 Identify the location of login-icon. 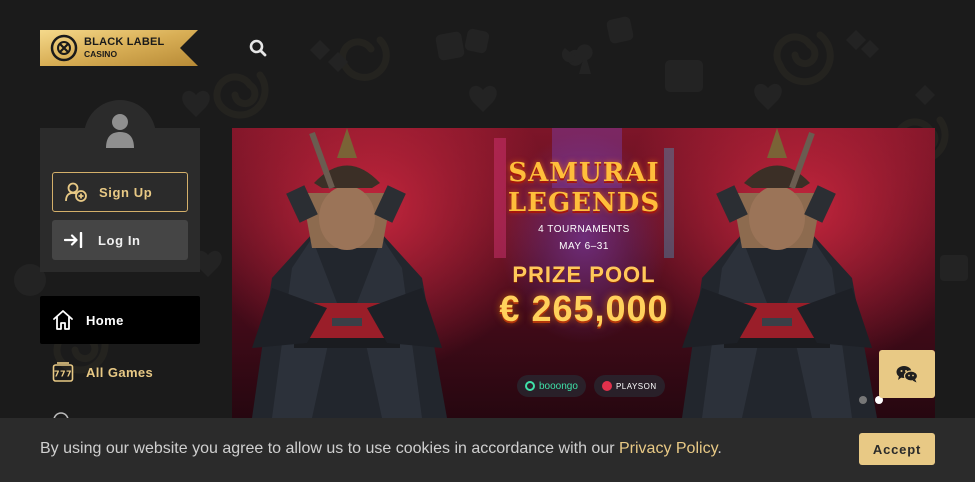
(73, 240).